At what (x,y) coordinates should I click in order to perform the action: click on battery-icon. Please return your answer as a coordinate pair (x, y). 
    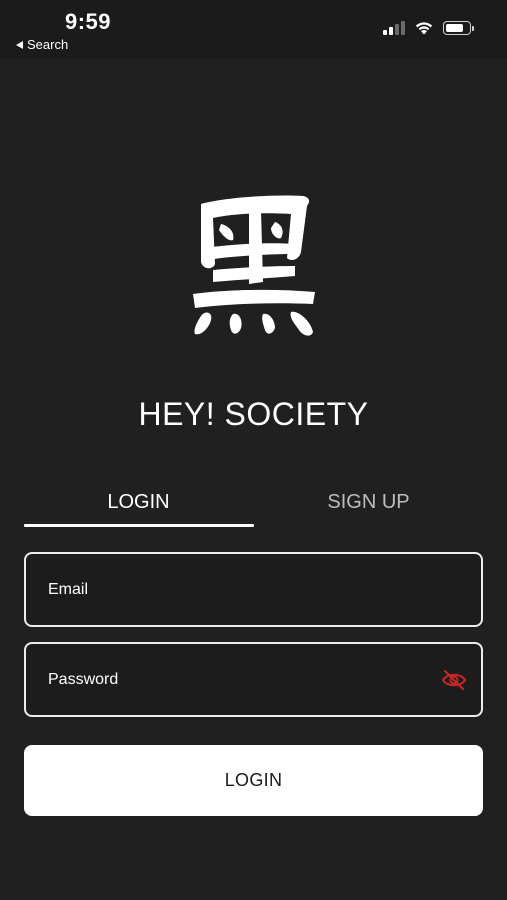
    Looking at the image, I should click on (458, 27).